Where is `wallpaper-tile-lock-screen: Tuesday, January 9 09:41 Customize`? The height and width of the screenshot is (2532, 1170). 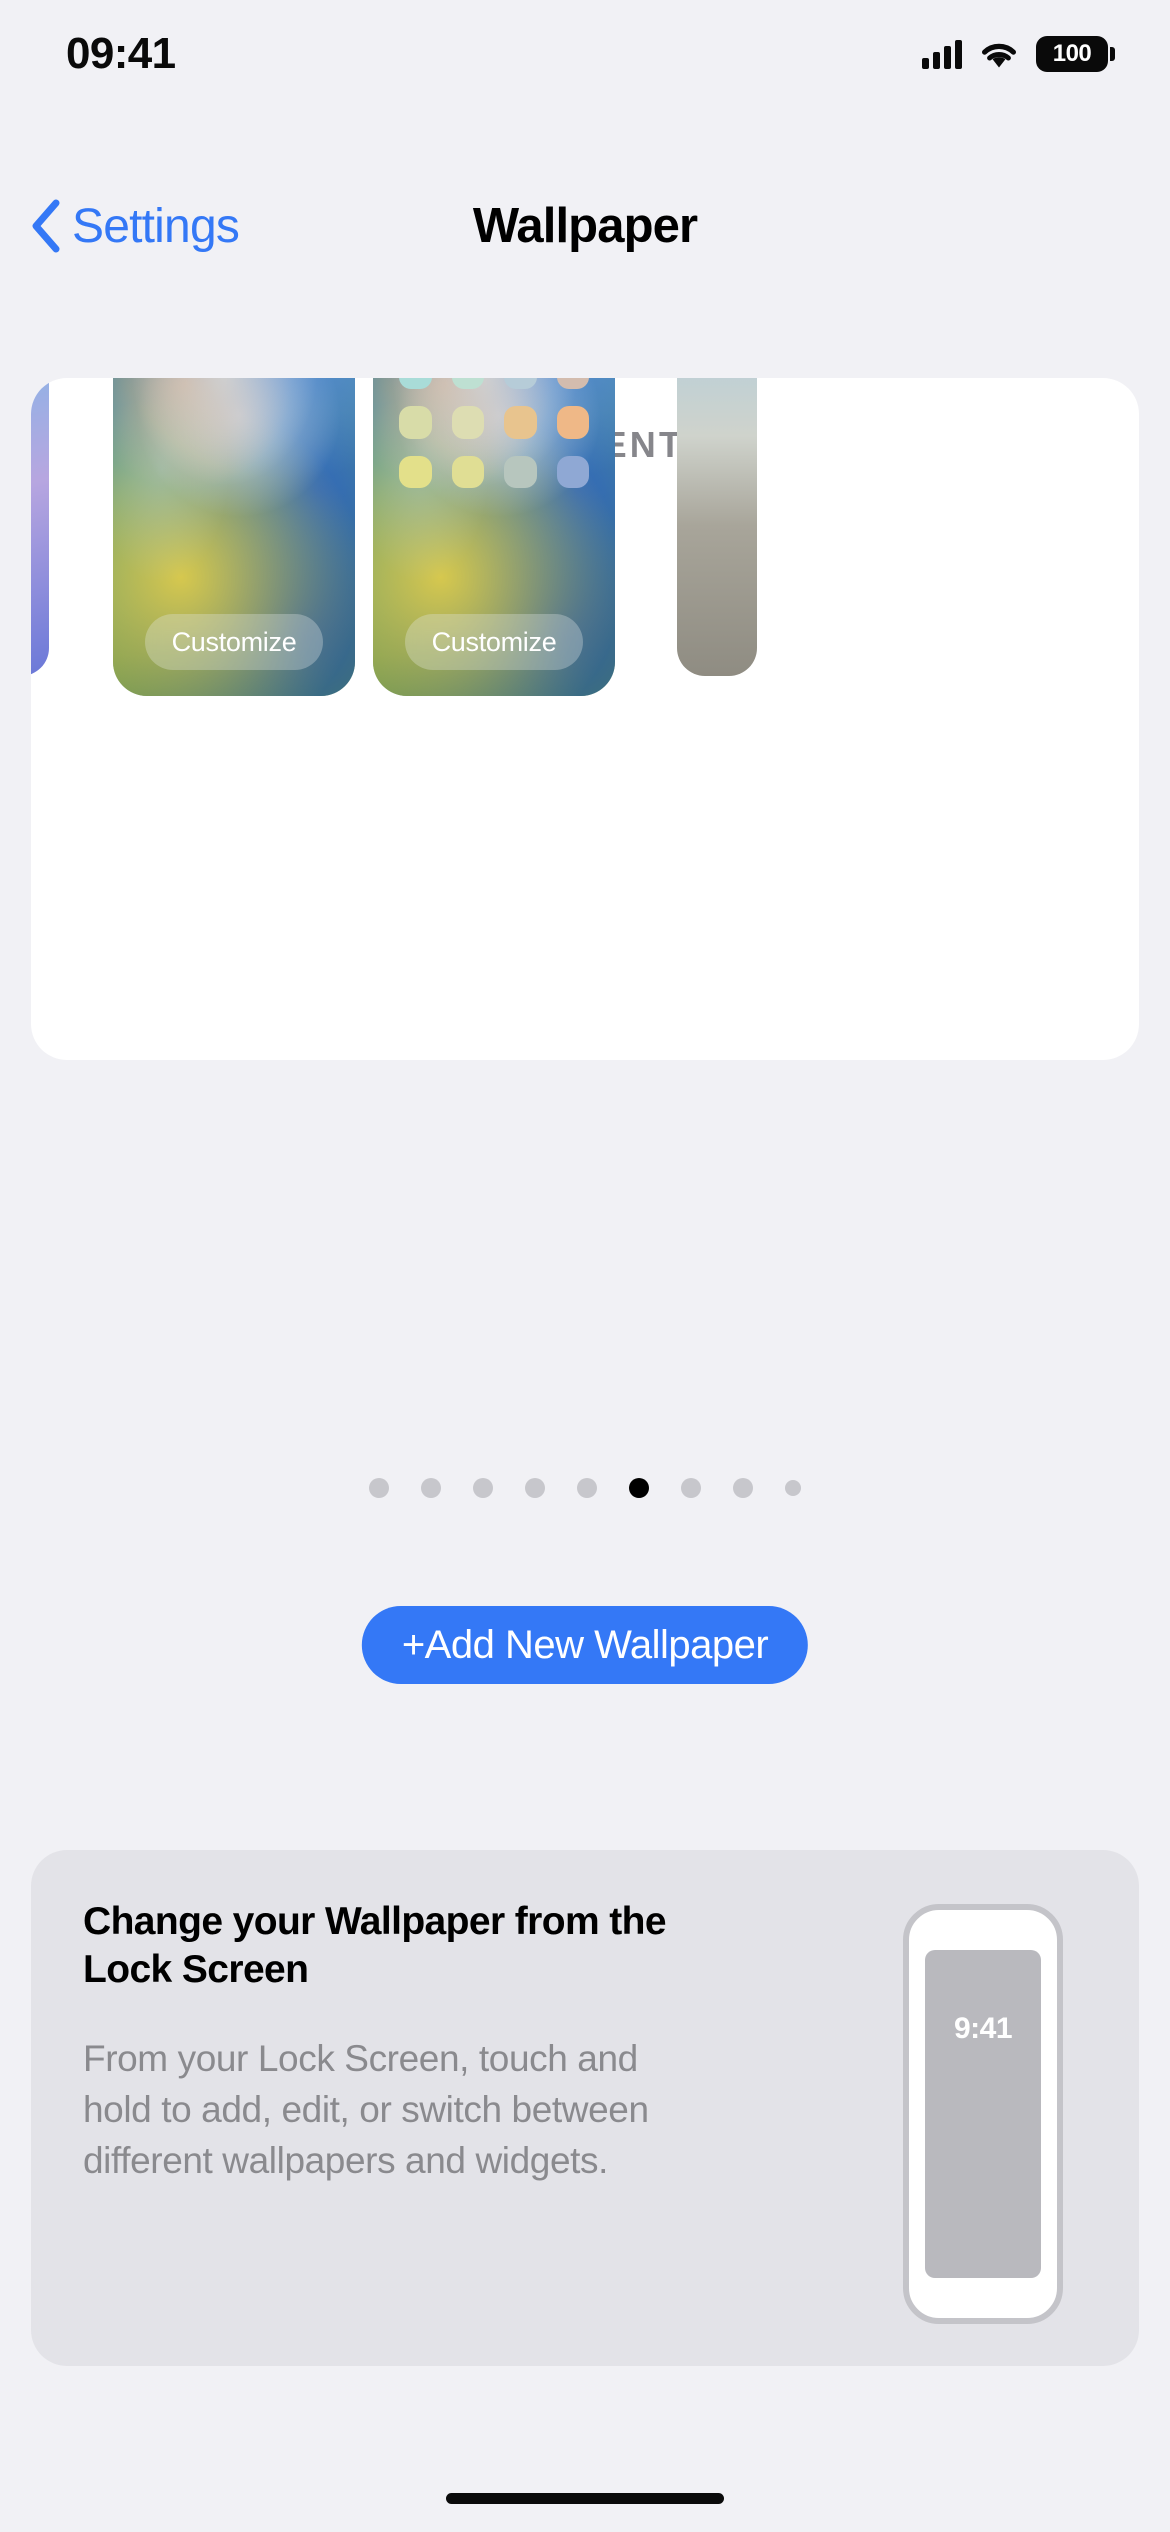
wallpaper-tile-lock-screen: Tuesday, January 9 09:41 Customize is located at coordinates (234, 537).